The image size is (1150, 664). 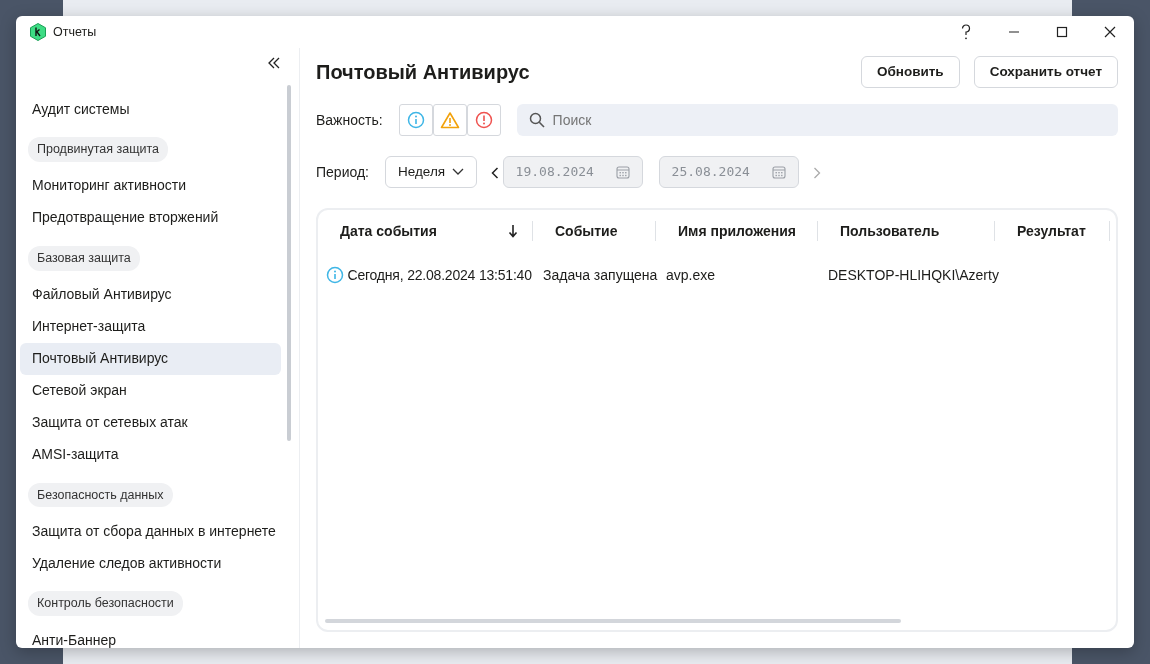 I want to click on sort-down-arrow-icon, so click(x=513, y=231).